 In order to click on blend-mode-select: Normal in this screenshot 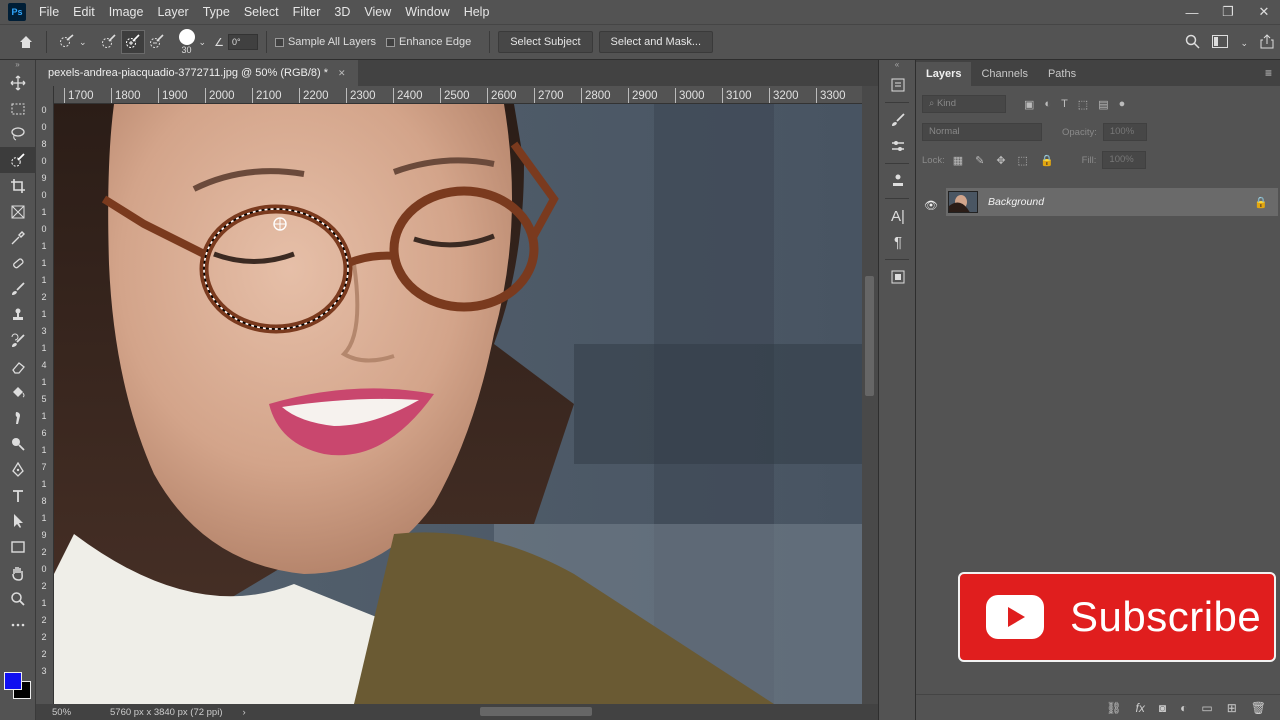, I will do `click(982, 132)`.